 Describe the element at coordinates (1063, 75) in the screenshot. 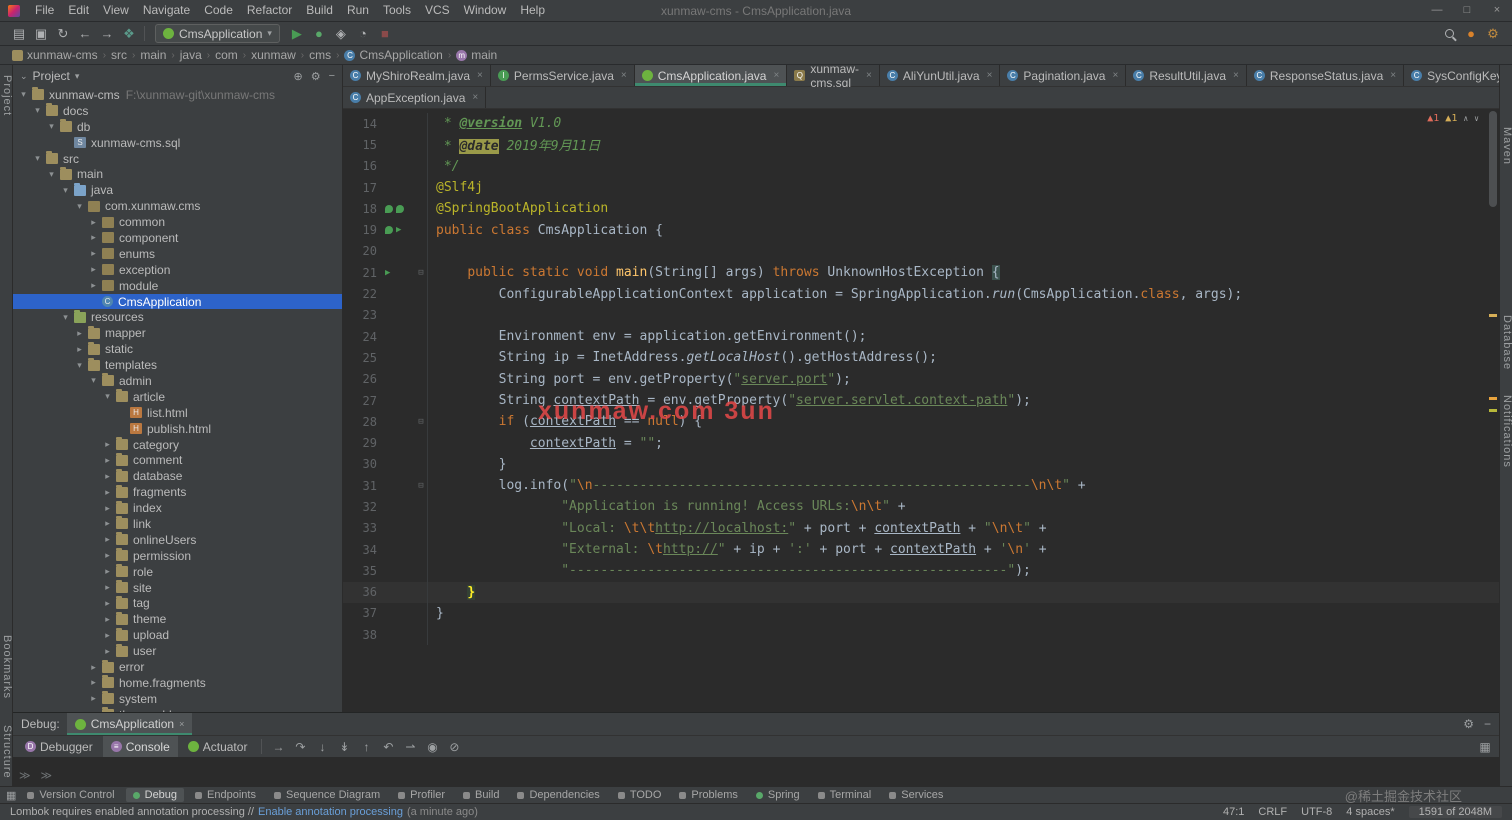

I see `editor-tab-pagination.java: C Pagination.java ×` at that location.